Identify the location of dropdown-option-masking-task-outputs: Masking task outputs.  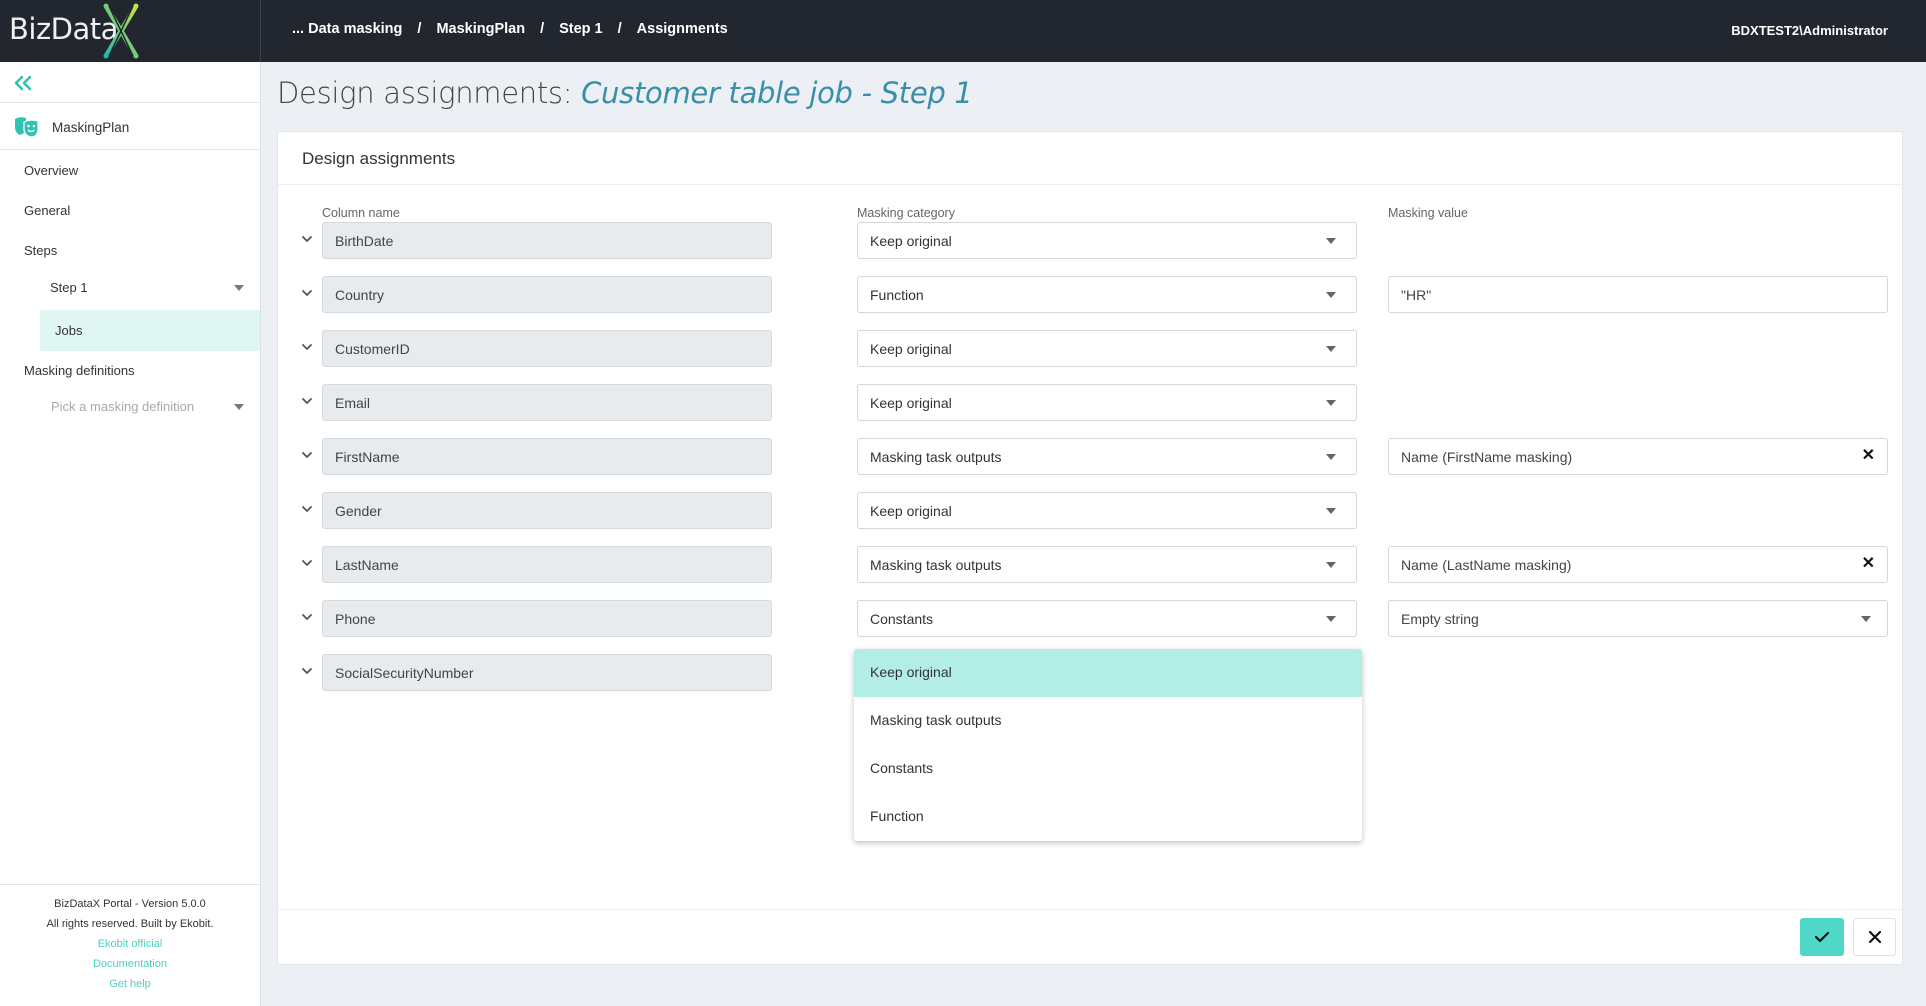
(1108, 721).